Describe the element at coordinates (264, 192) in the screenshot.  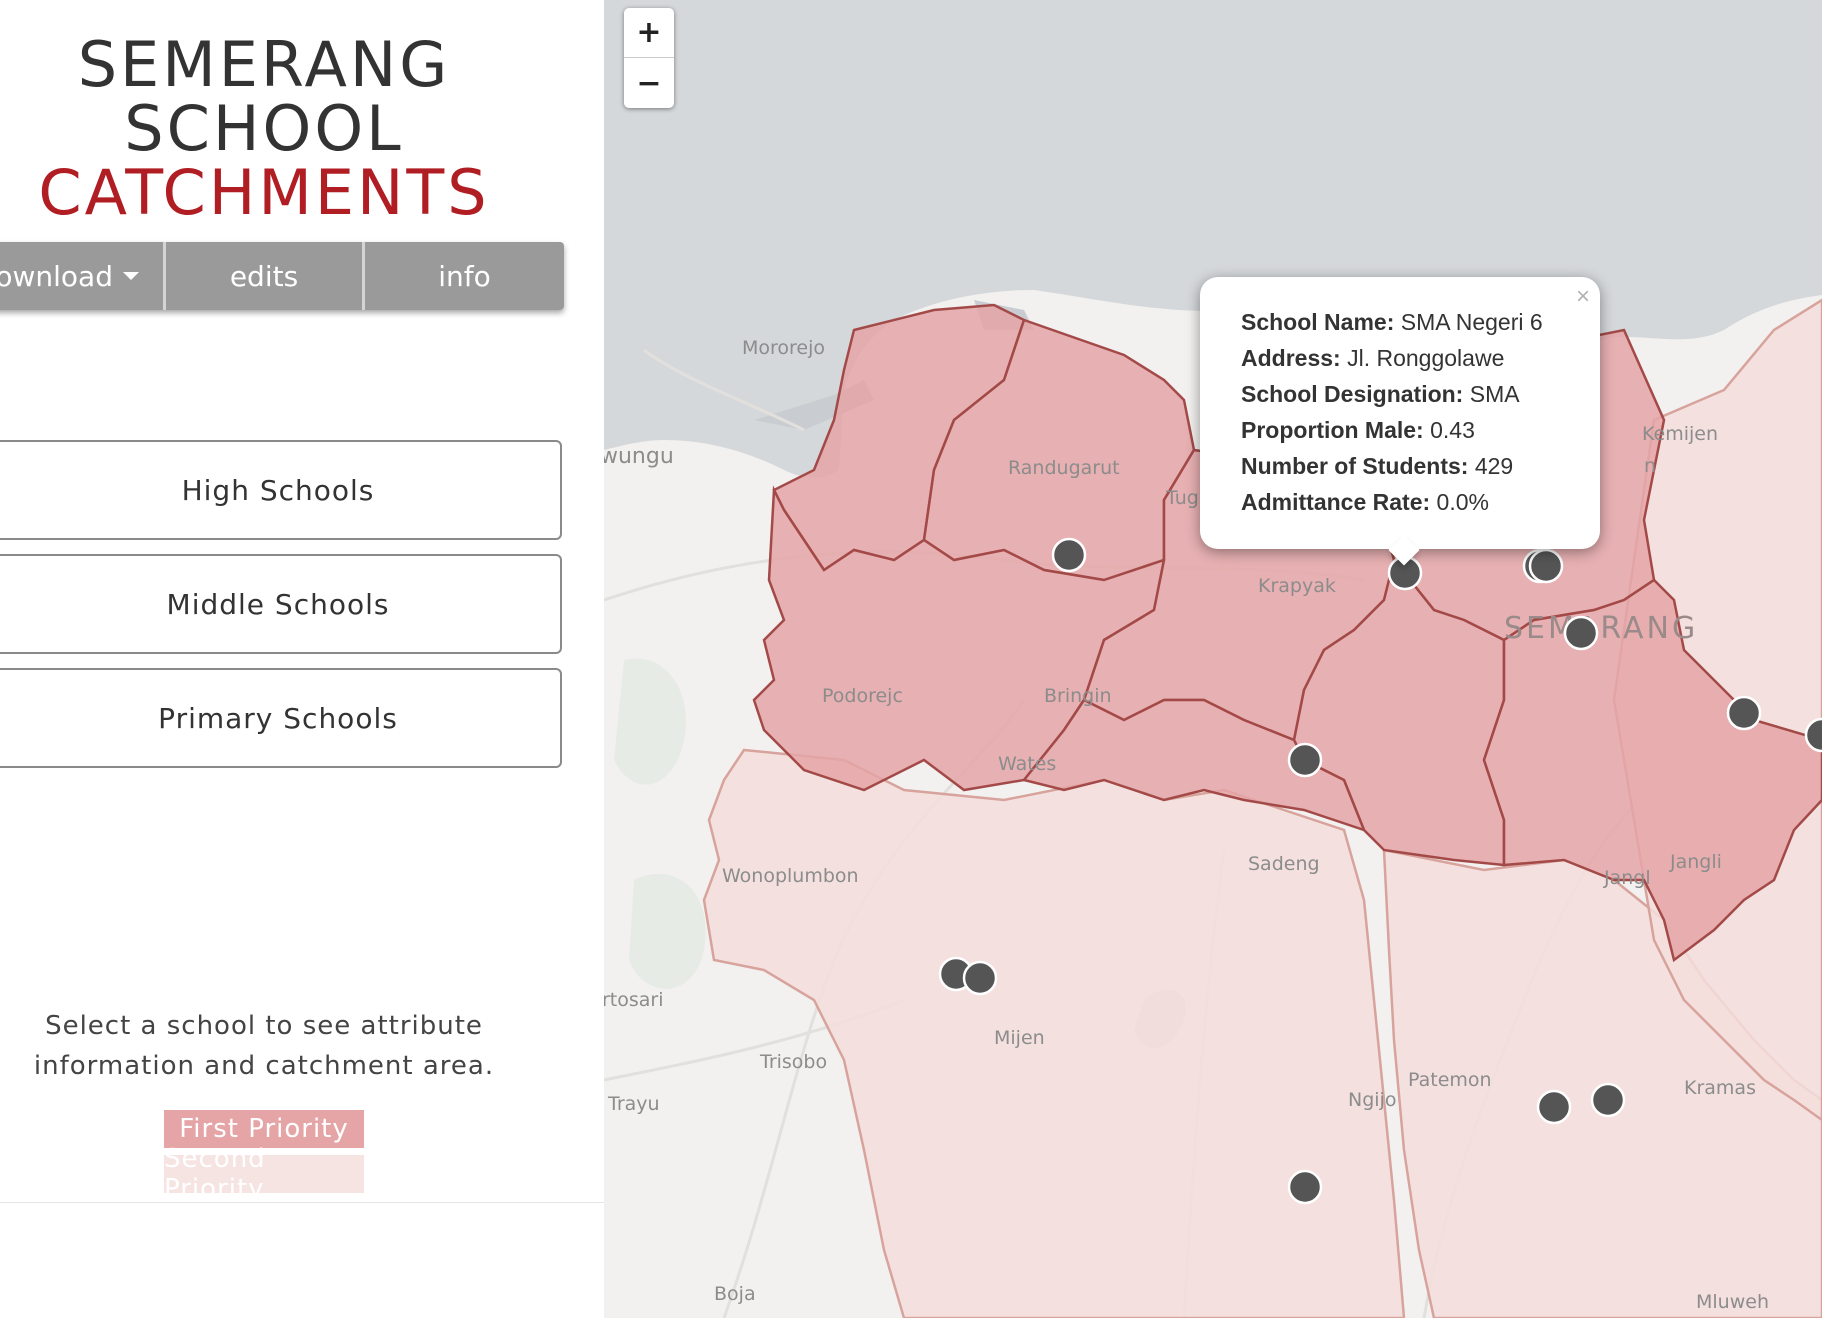
I see `page-title-line3: CATCHMENTS` at that location.